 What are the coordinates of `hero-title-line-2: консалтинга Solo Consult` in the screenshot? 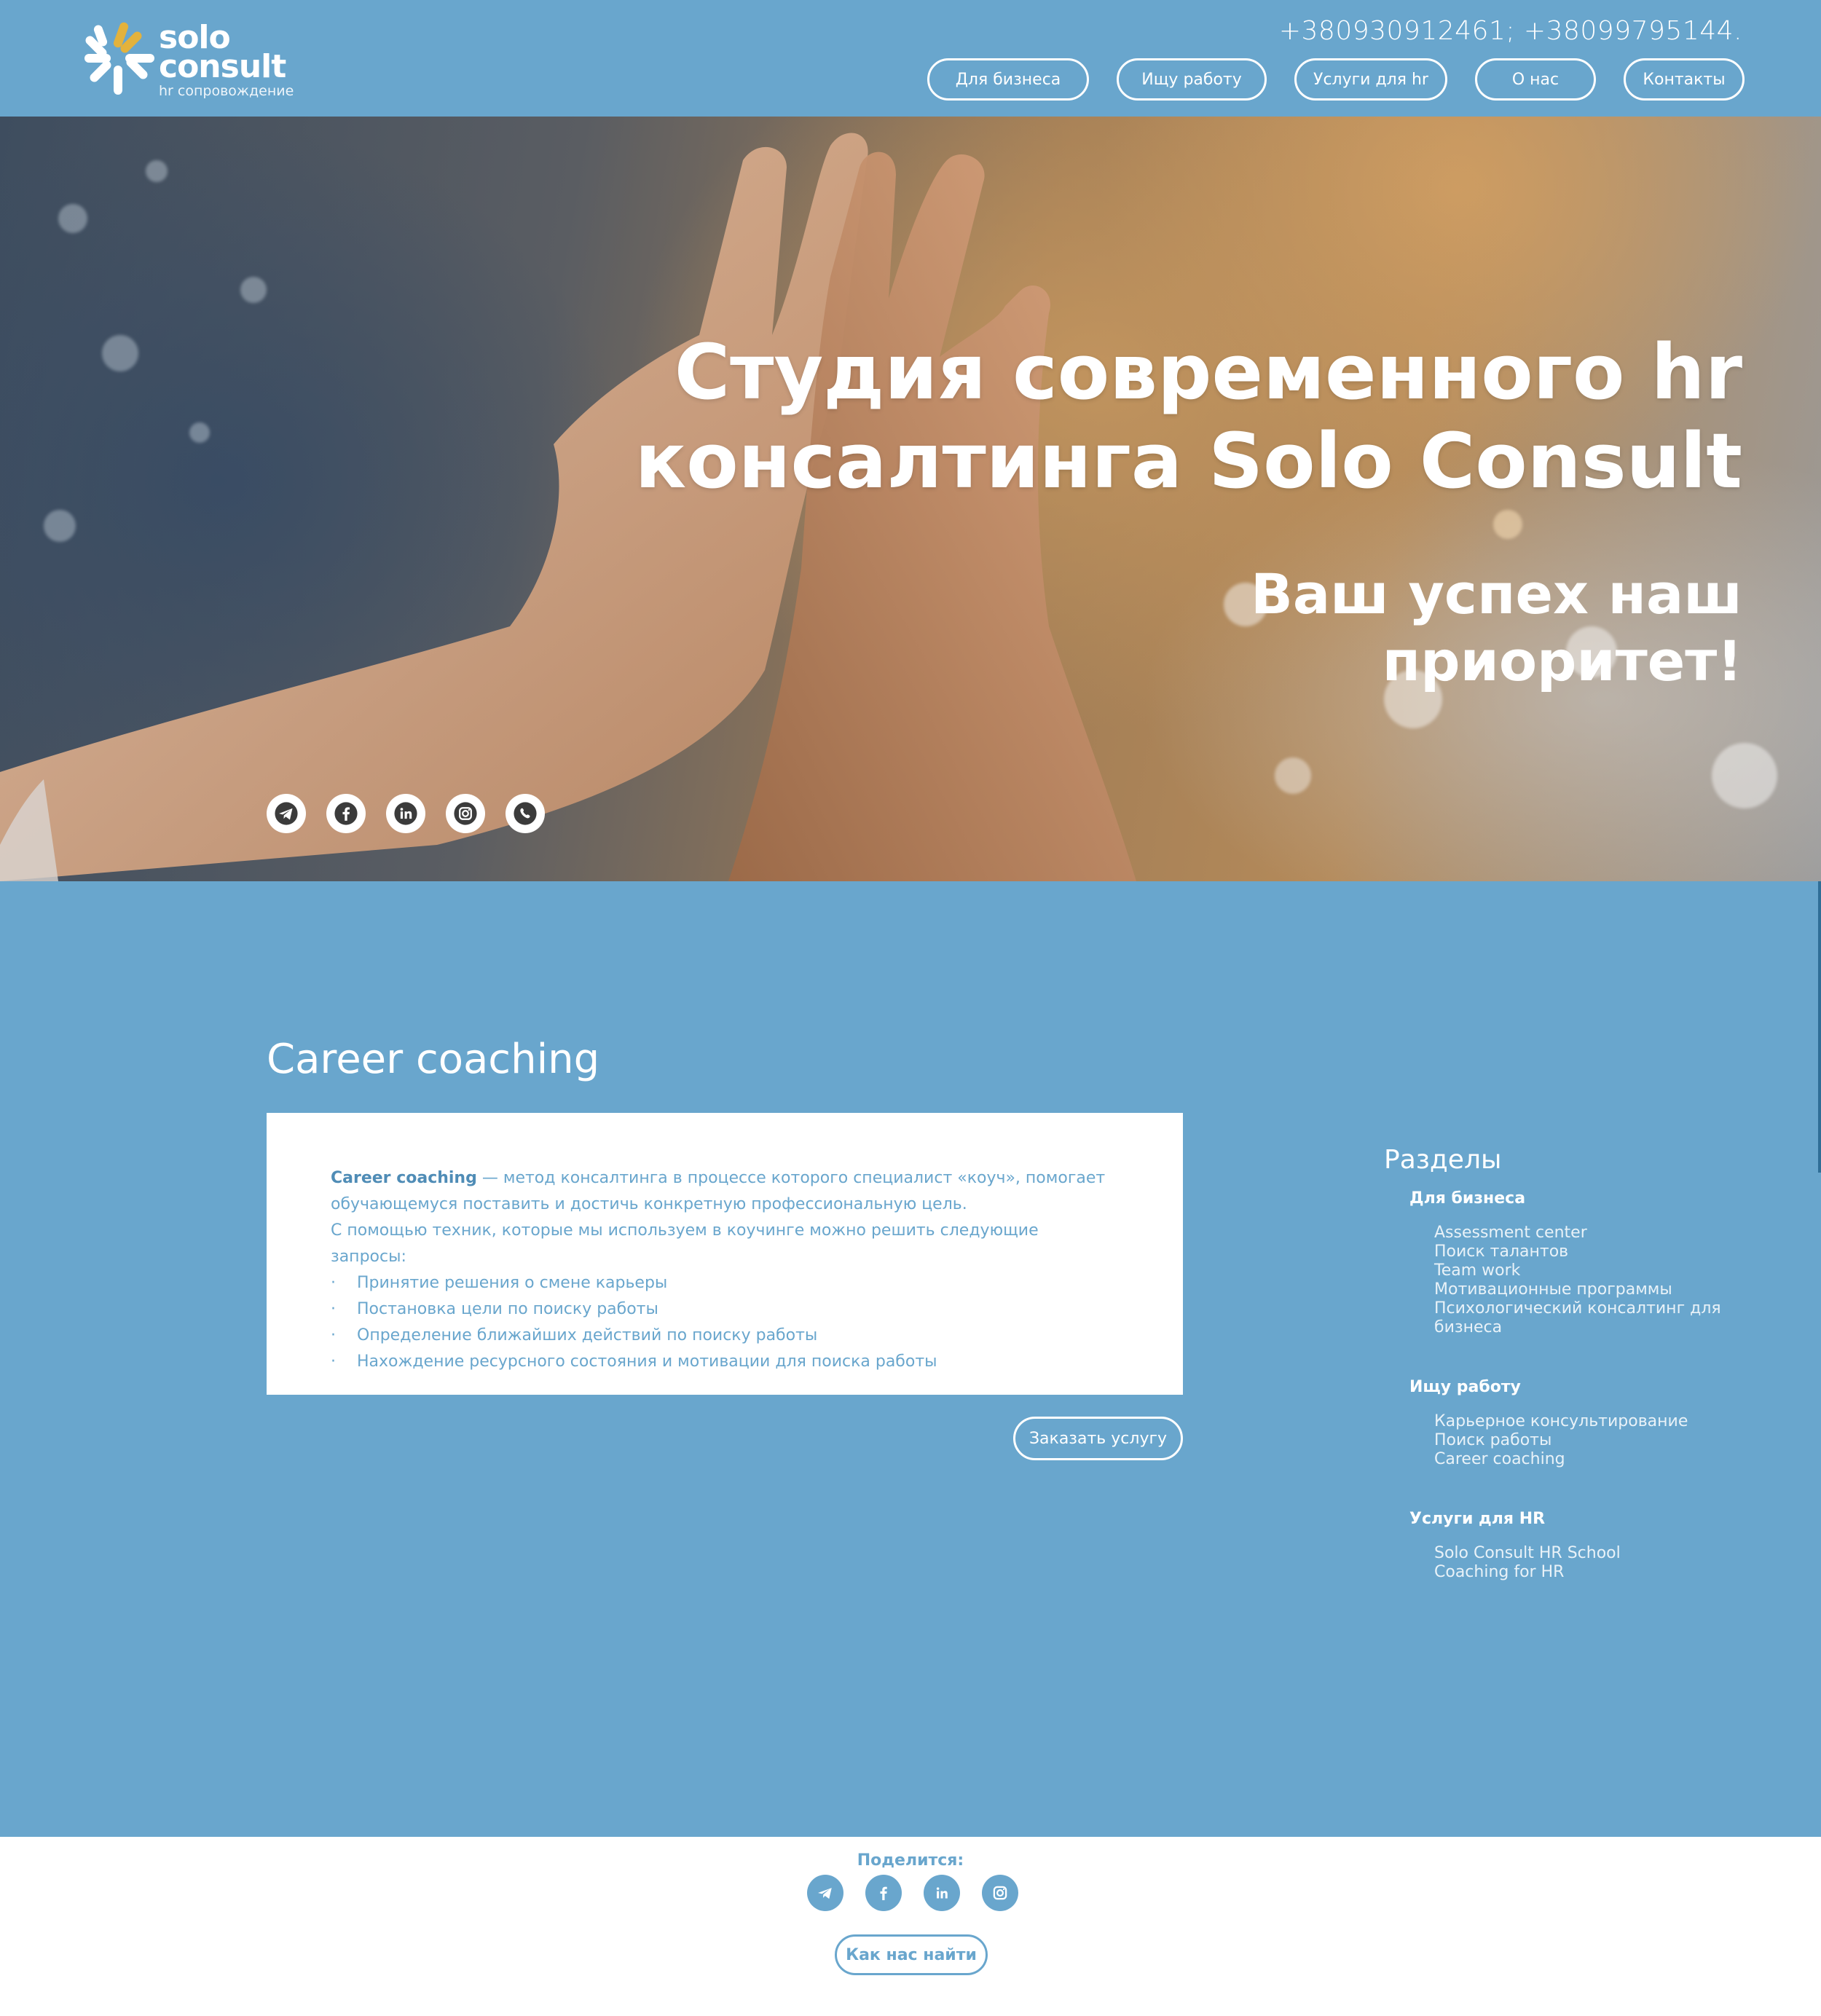 It's located at (1188, 461).